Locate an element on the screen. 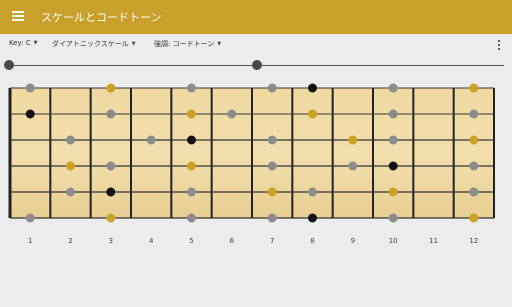  fret-number-label: 8 is located at coordinates (312, 241).